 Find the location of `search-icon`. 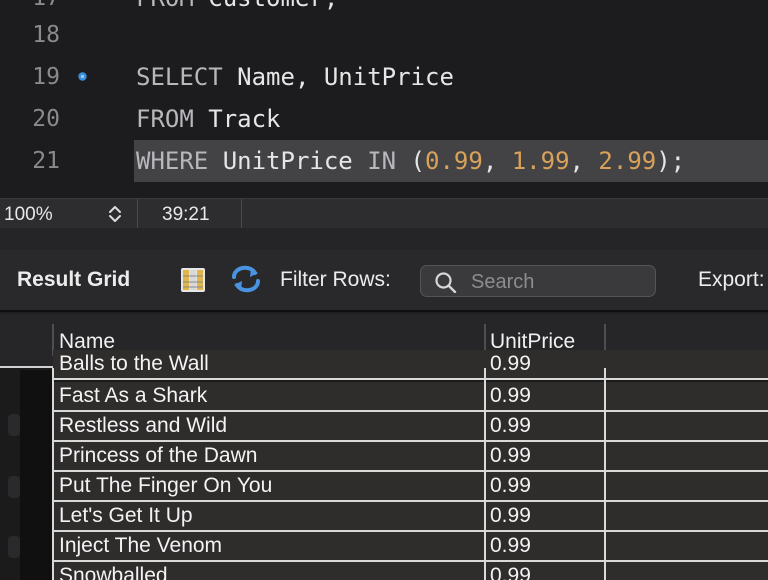

search-icon is located at coordinates (446, 282).